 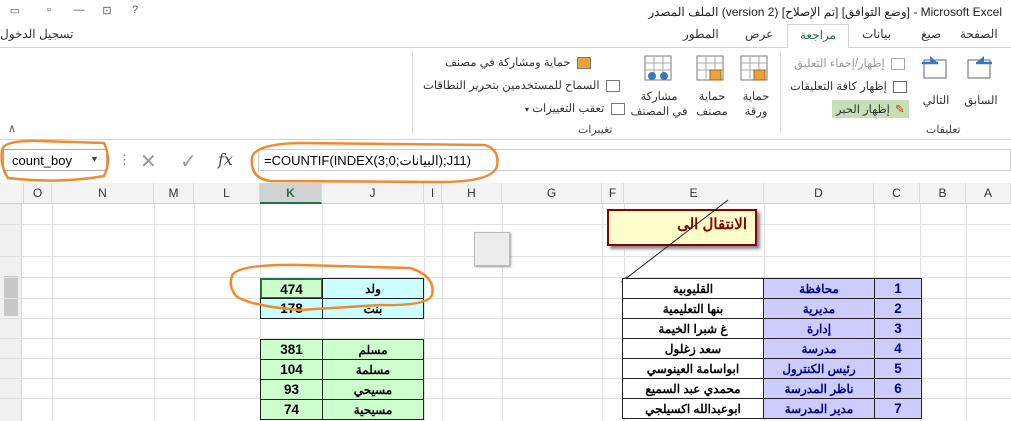 What do you see at coordinates (94, 159) in the screenshot?
I see `name-box-dropdown-icon: ▼` at bounding box center [94, 159].